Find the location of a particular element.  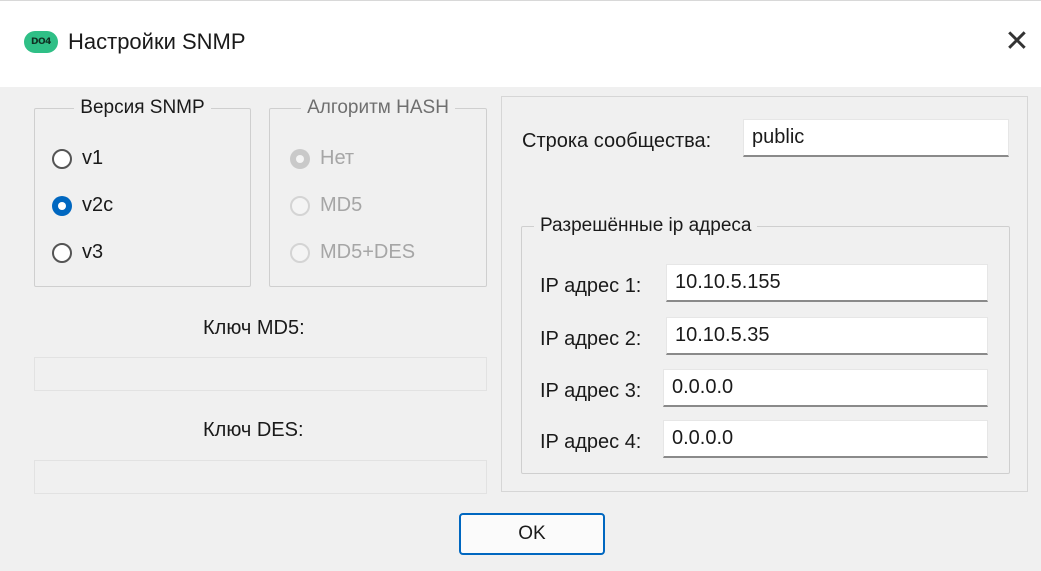

md5-key-label: Ключ MD5: is located at coordinates (254, 328).